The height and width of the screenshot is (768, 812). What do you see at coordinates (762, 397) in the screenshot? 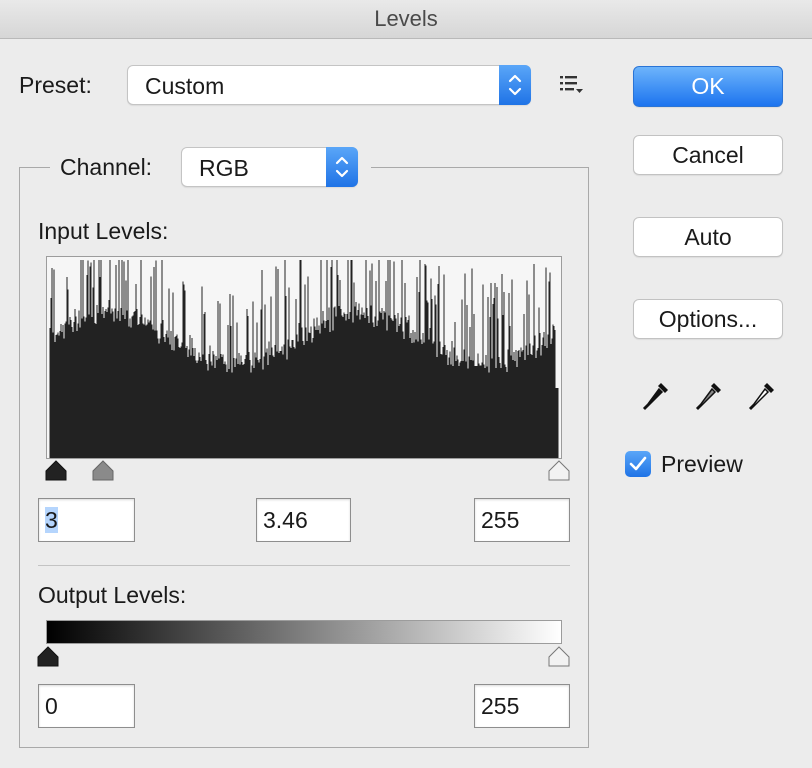
I see `white-point-eyedropper-icon` at bounding box center [762, 397].